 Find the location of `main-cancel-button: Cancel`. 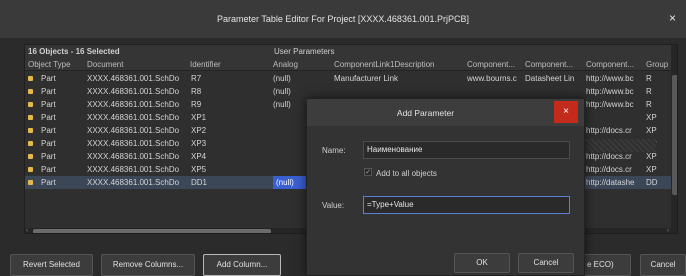

main-cancel-button: Cancel is located at coordinates (663, 265).